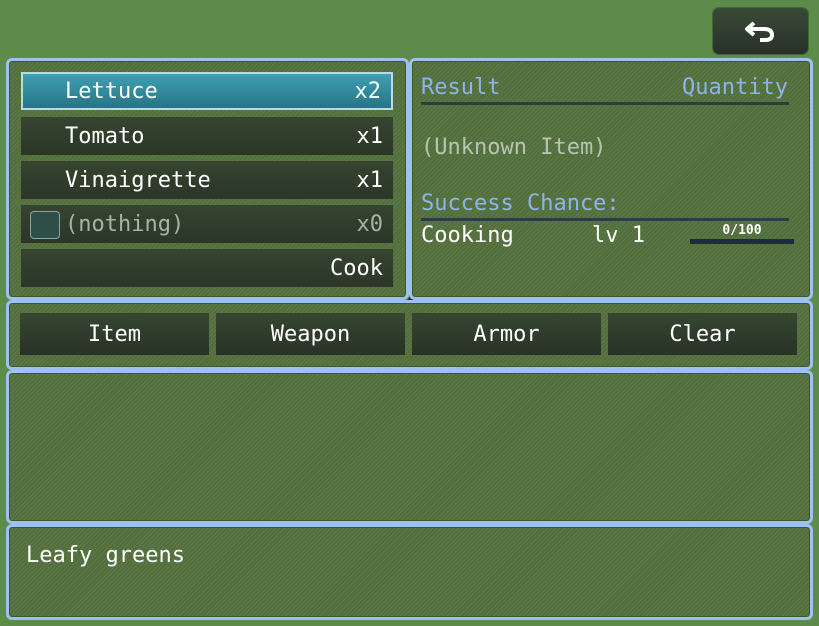  I want to click on exp-gauge-track, so click(742, 241).